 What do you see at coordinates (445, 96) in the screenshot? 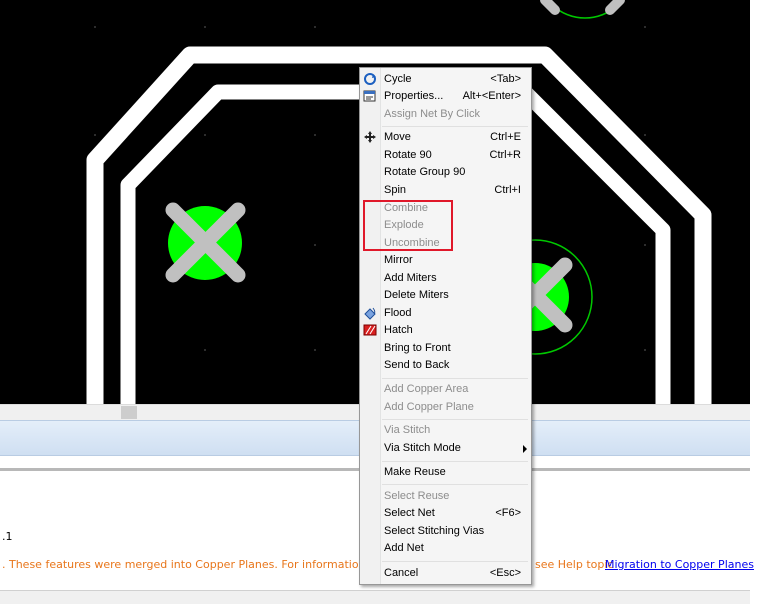
I see `menu-item-properties: Properties... Alt+<Enter>` at bounding box center [445, 96].